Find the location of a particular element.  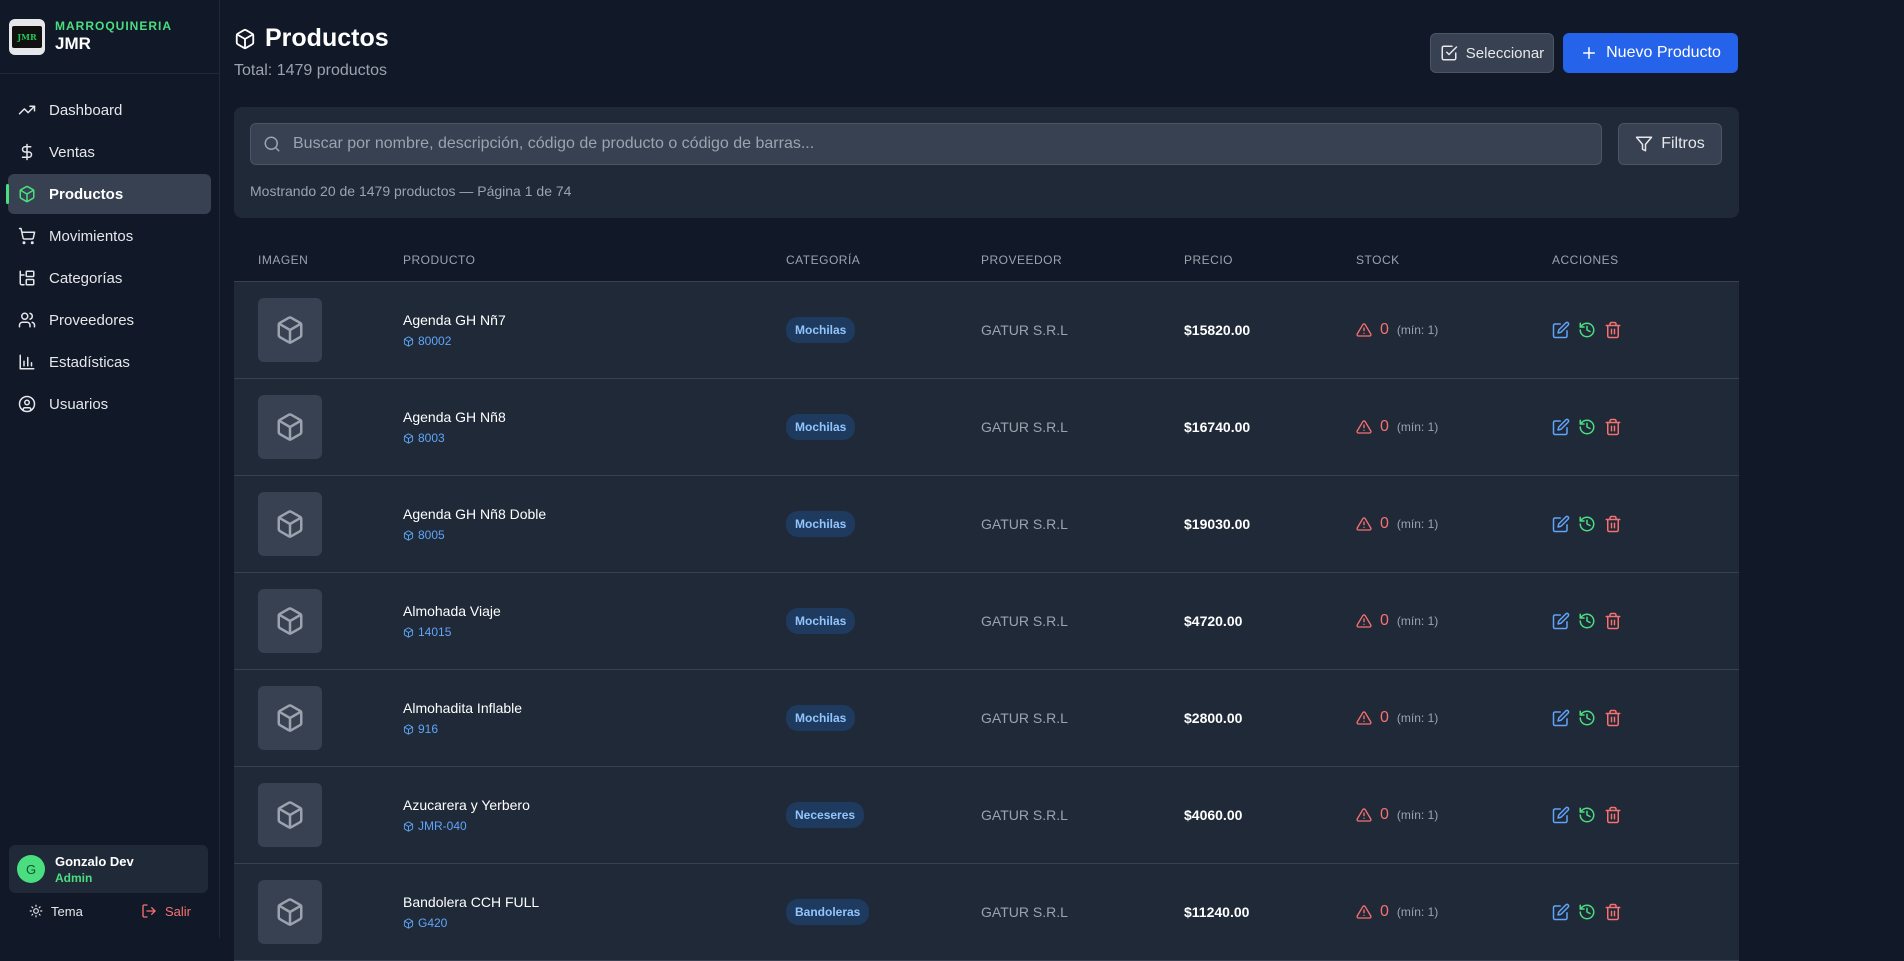

logout-button: Salir is located at coordinates (166, 911).